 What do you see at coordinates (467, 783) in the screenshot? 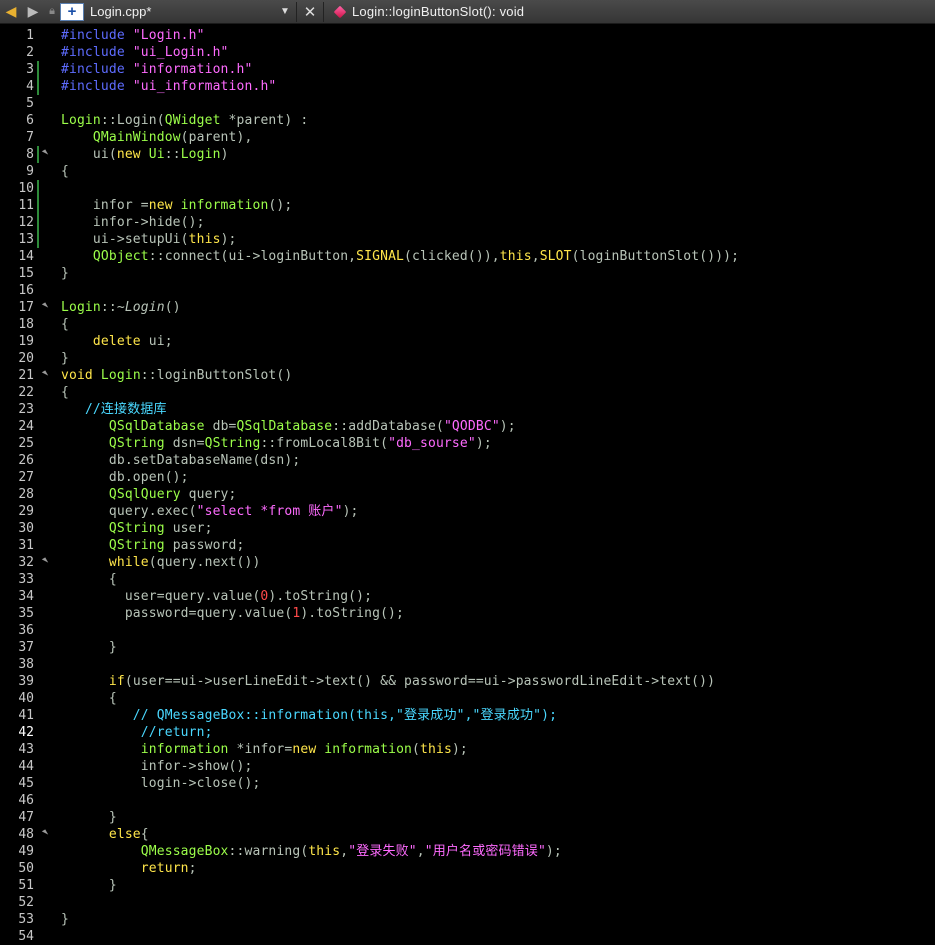
I see `code-line: 45 login->close();` at bounding box center [467, 783].